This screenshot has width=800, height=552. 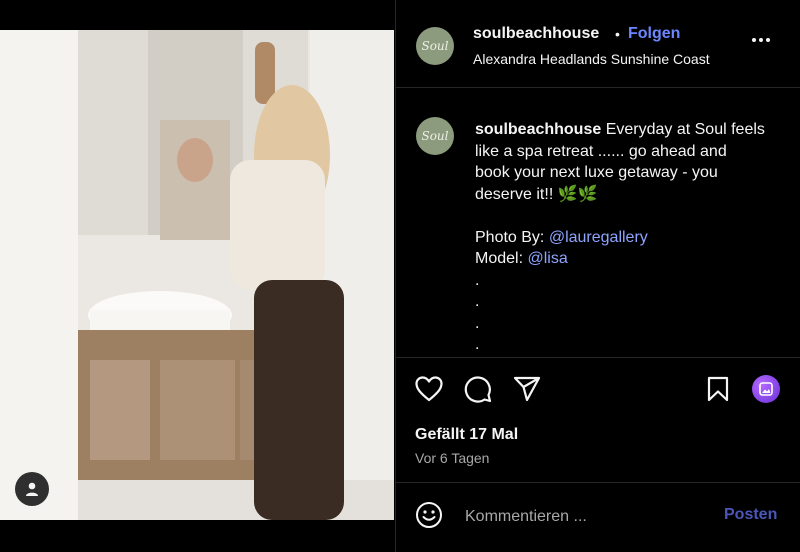 I want to click on caption-line-3: book your next luxe getaway - you, so click(x=596, y=172).